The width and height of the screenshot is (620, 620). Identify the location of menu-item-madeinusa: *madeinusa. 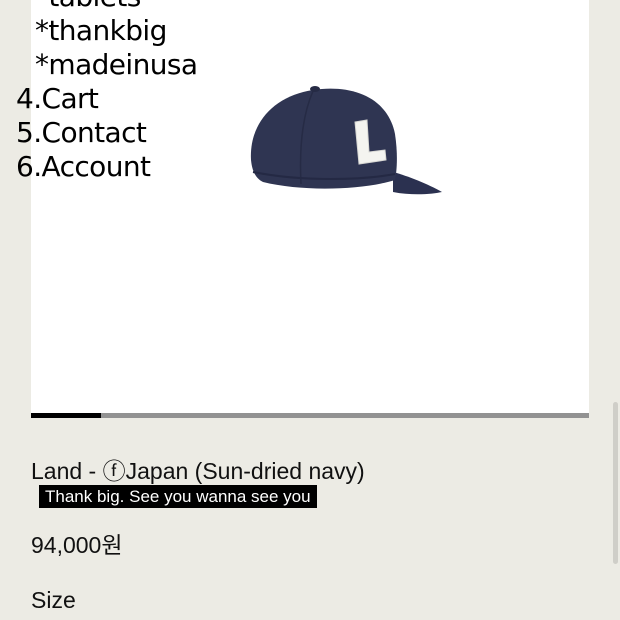
(107, 65).